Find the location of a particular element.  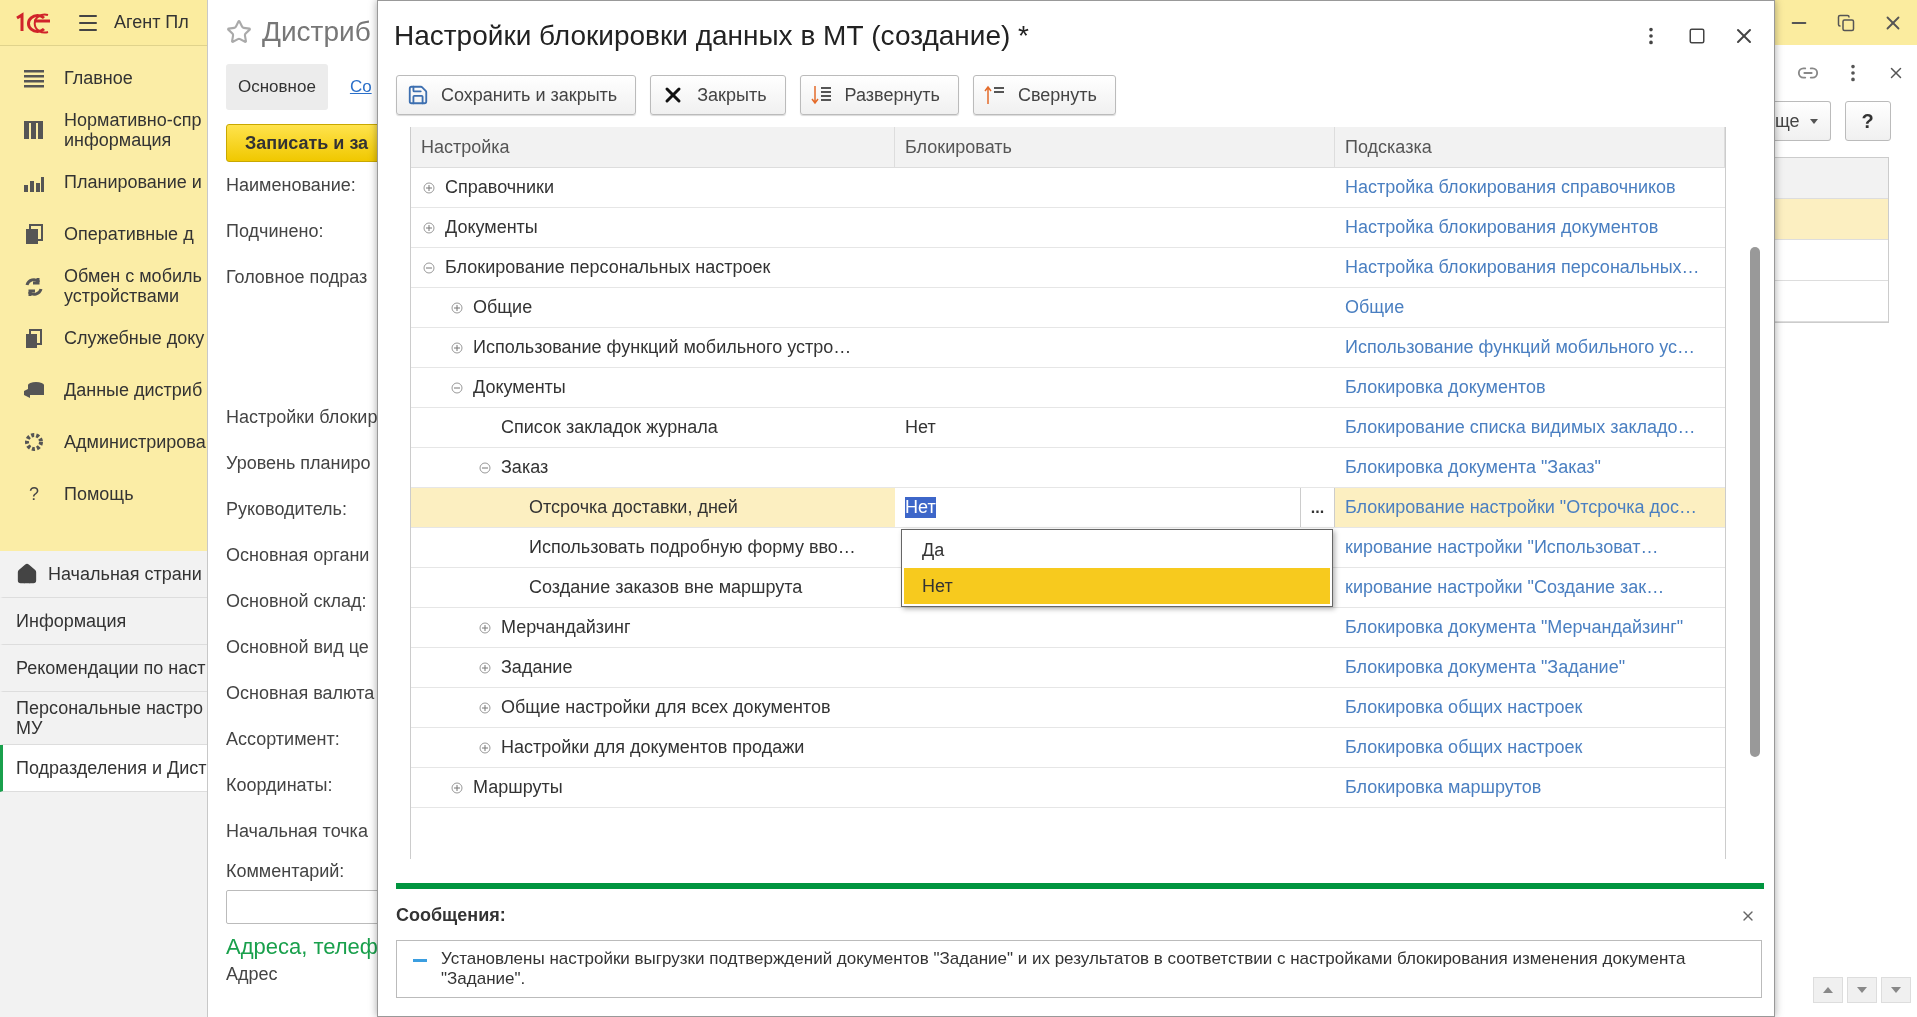

field-label: Головное подраз is located at coordinates (297, 277).